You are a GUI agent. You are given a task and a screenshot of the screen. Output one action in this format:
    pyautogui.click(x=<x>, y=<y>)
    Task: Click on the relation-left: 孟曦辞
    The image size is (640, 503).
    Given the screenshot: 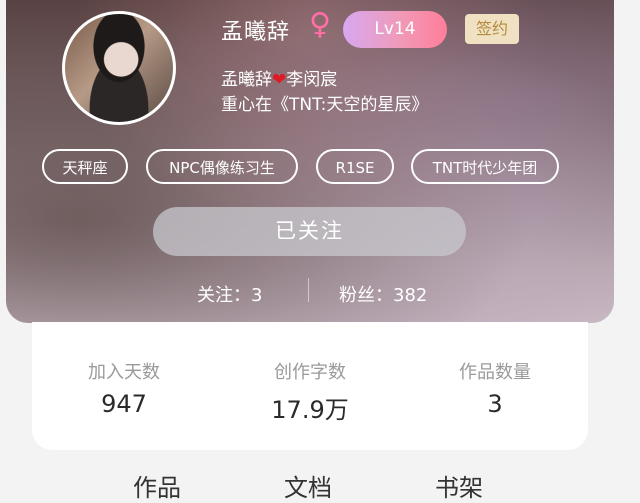 What is the action you would take?
    pyautogui.click(x=246, y=80)
    